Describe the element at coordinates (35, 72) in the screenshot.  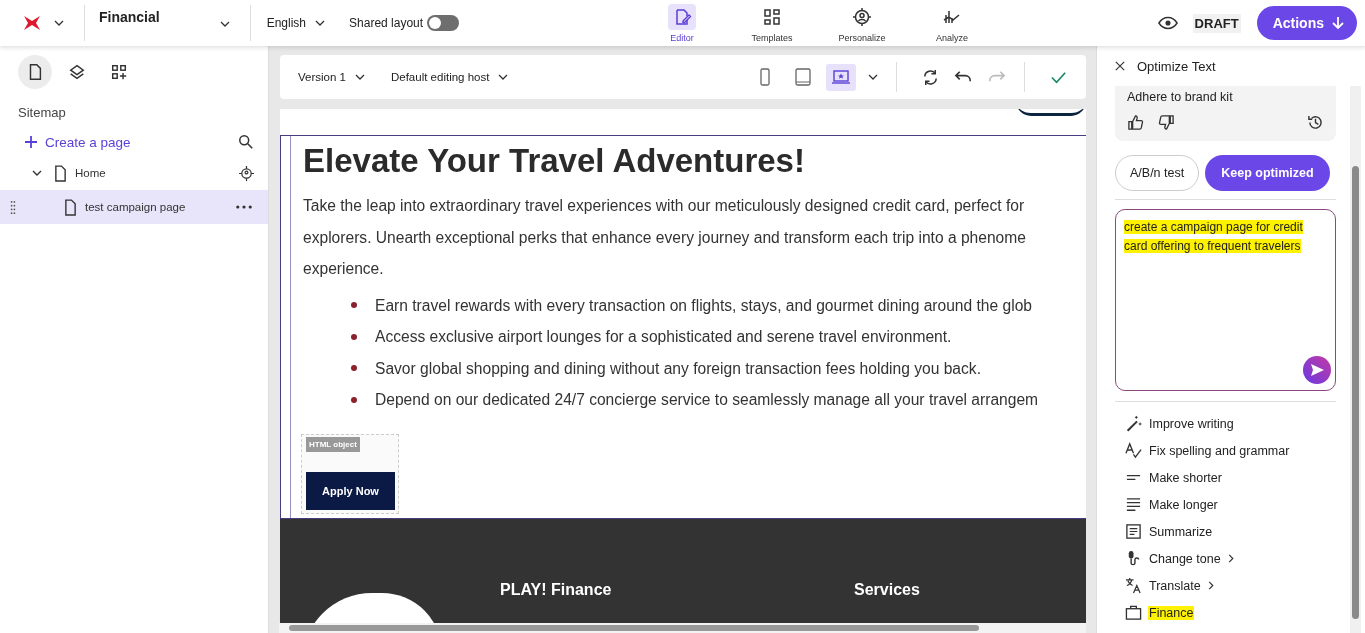
I see `sidebar-tab` at that location.